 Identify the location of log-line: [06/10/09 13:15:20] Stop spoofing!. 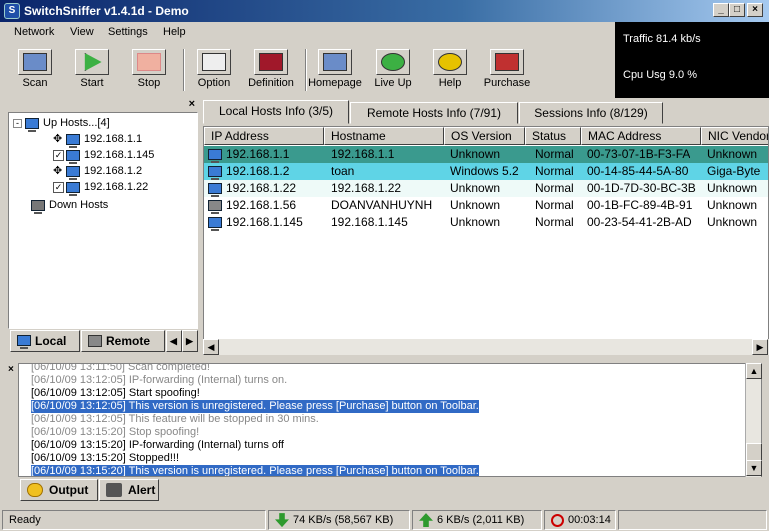
(115, 432).